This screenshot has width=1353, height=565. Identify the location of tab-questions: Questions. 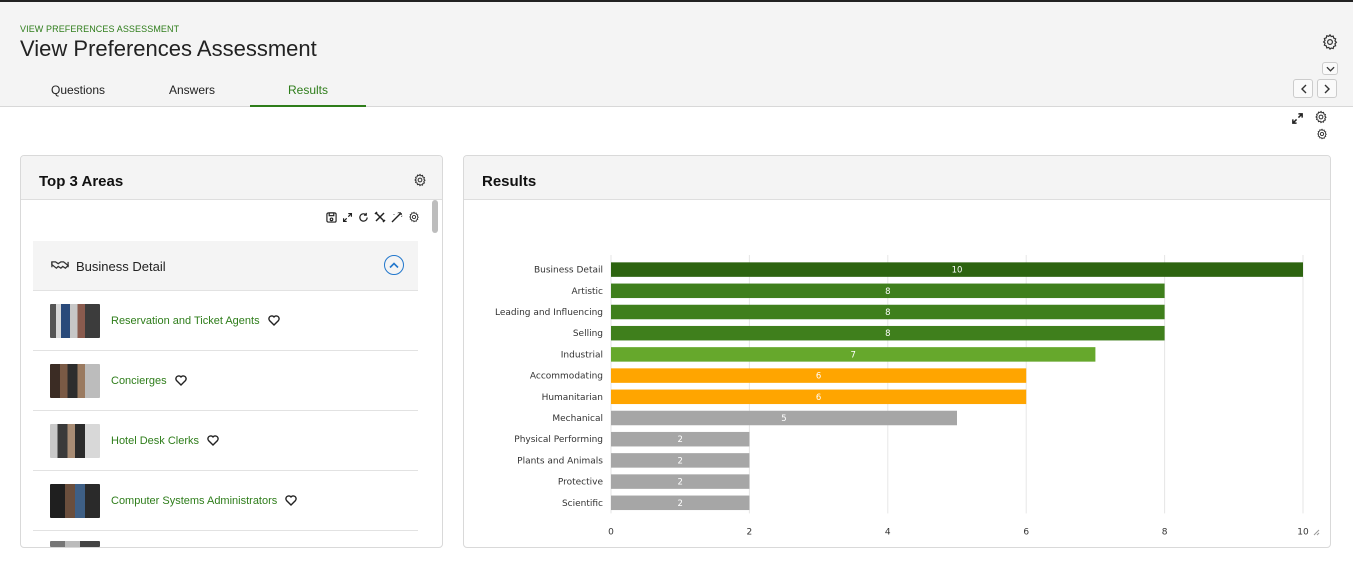
(78, 92).